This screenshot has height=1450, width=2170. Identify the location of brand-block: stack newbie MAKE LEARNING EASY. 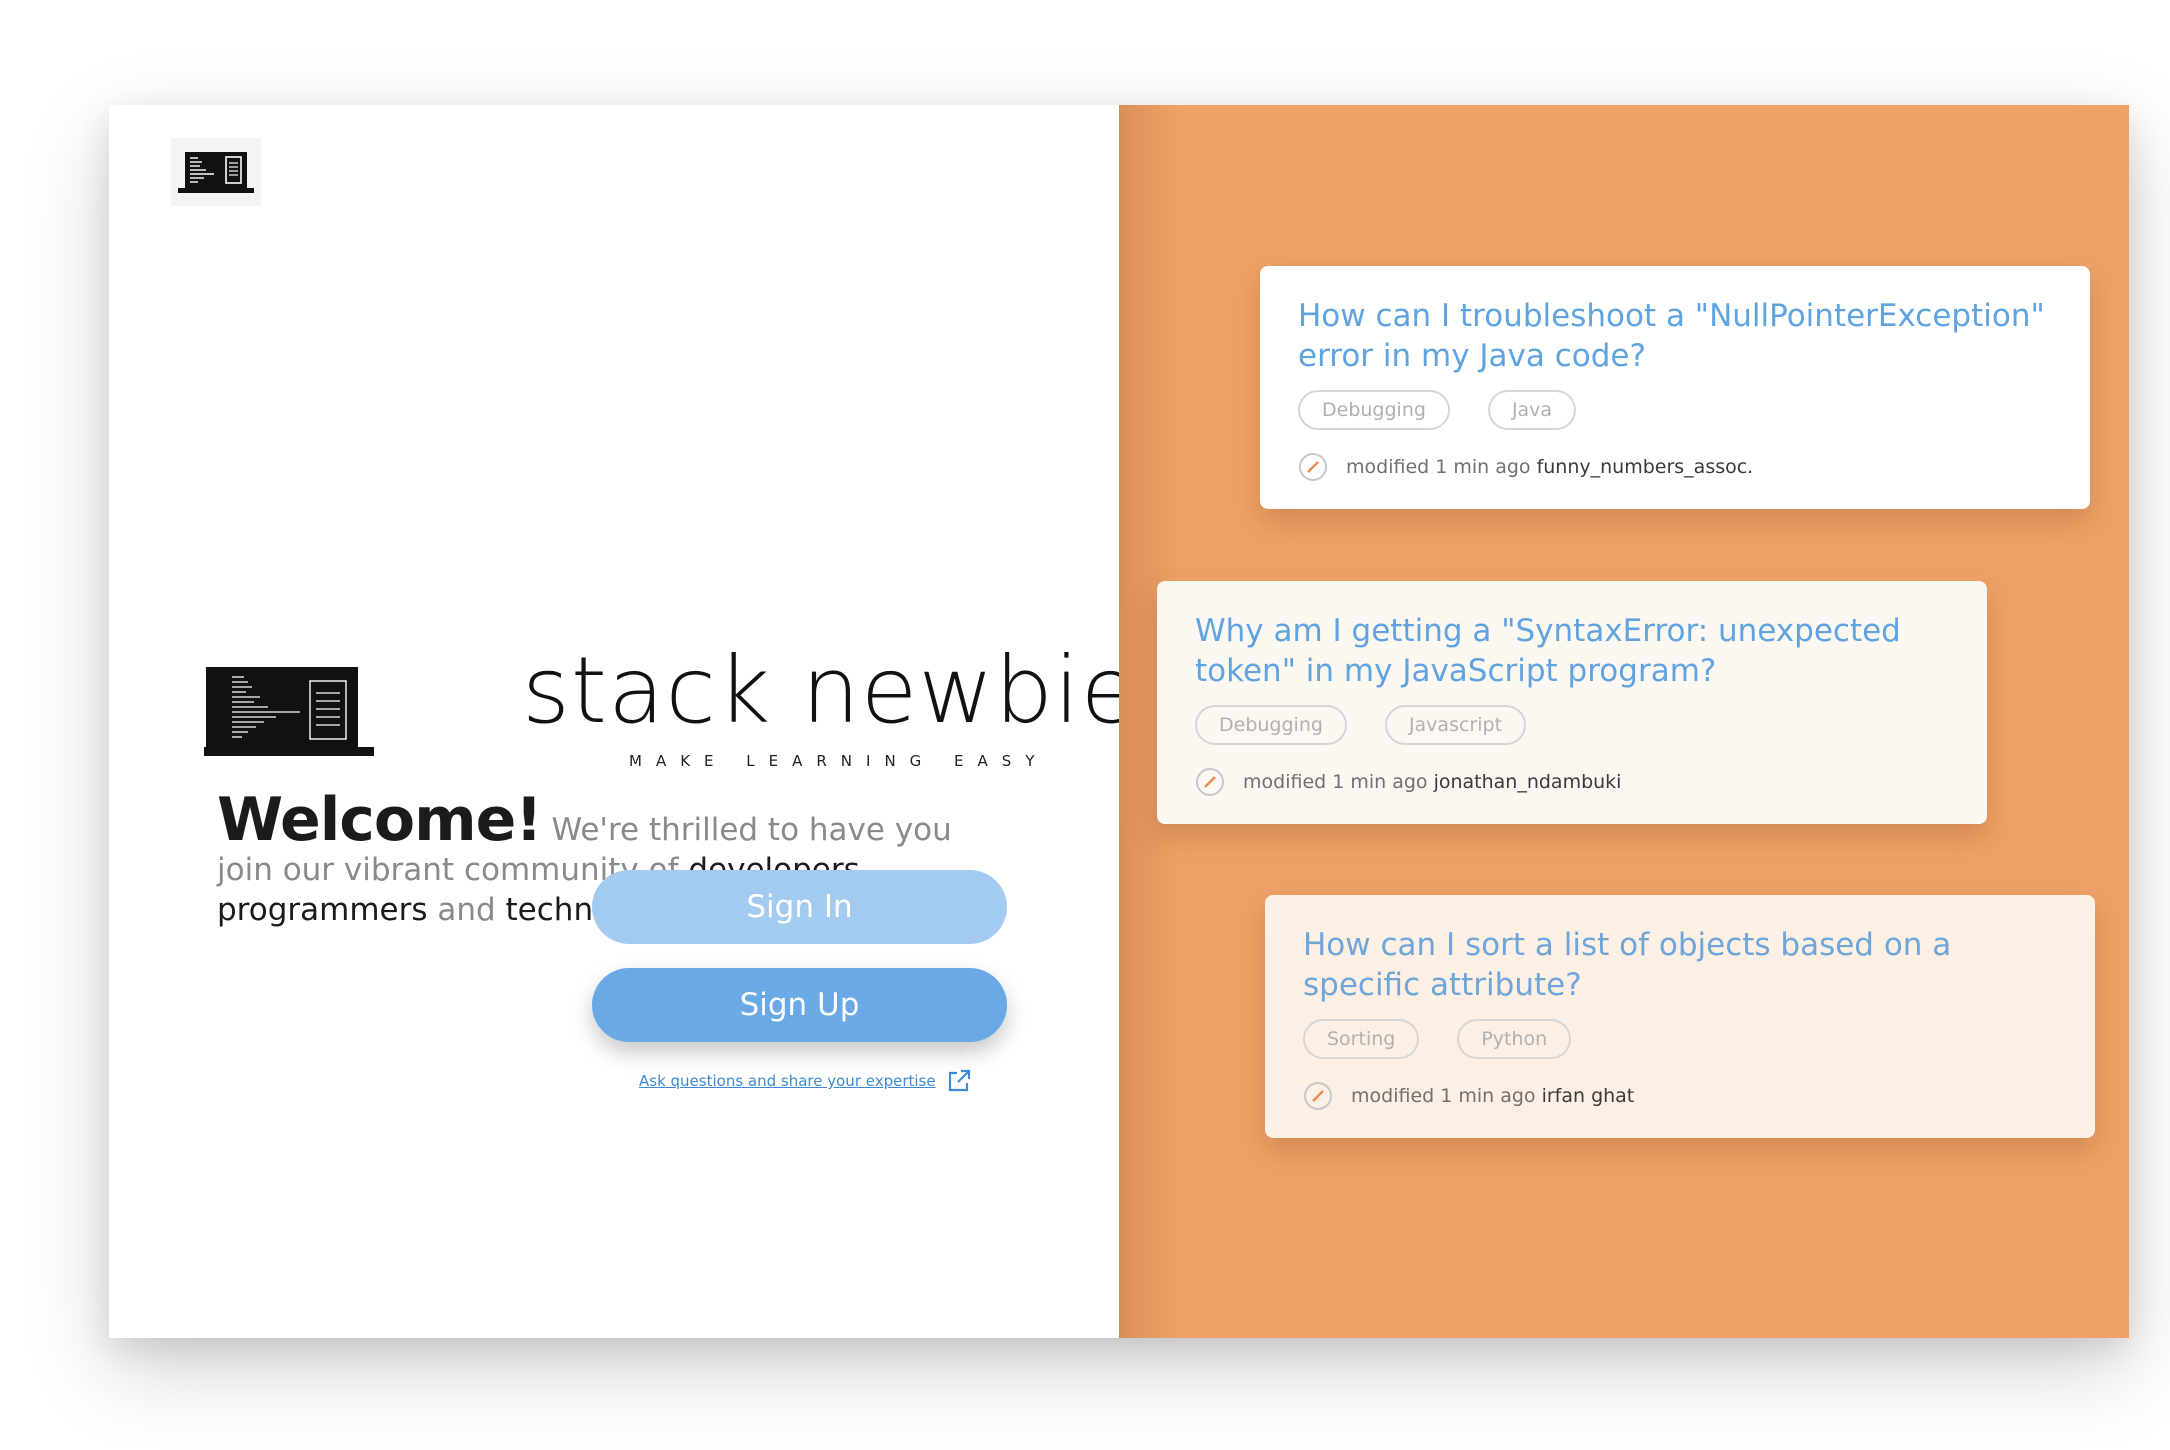
(670, 660).